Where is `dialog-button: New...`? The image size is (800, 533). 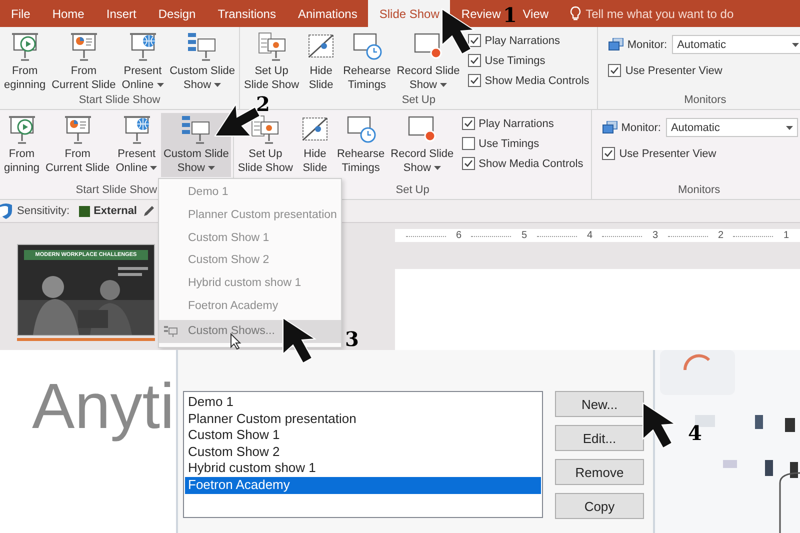 dialog-button: New... is located at coordinates (599, 404).